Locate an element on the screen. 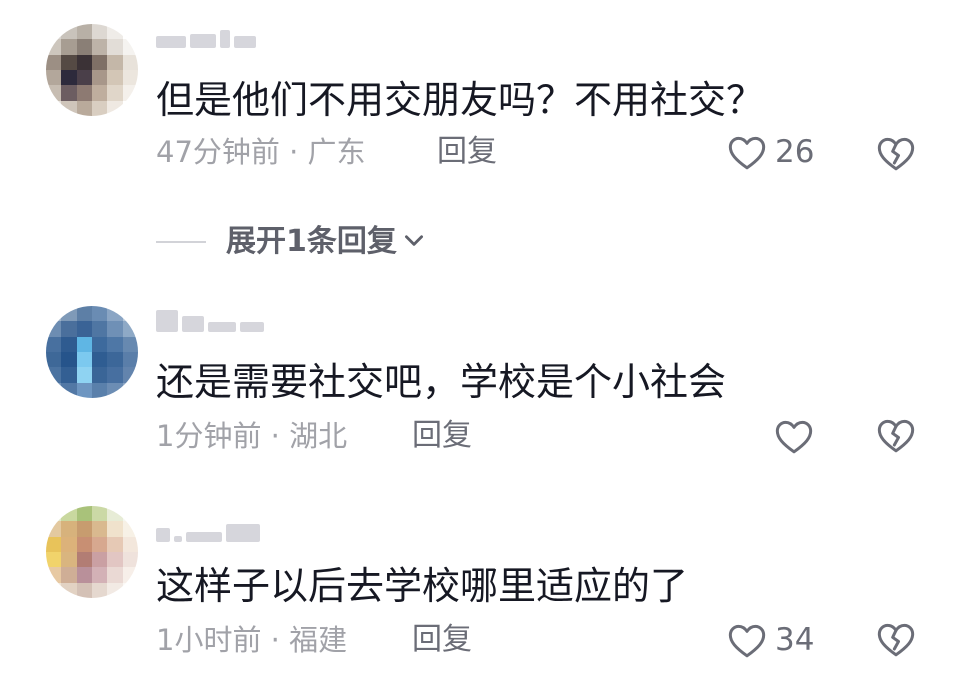 The image size is (960, 676). divider is located at coordinates (181, 242).